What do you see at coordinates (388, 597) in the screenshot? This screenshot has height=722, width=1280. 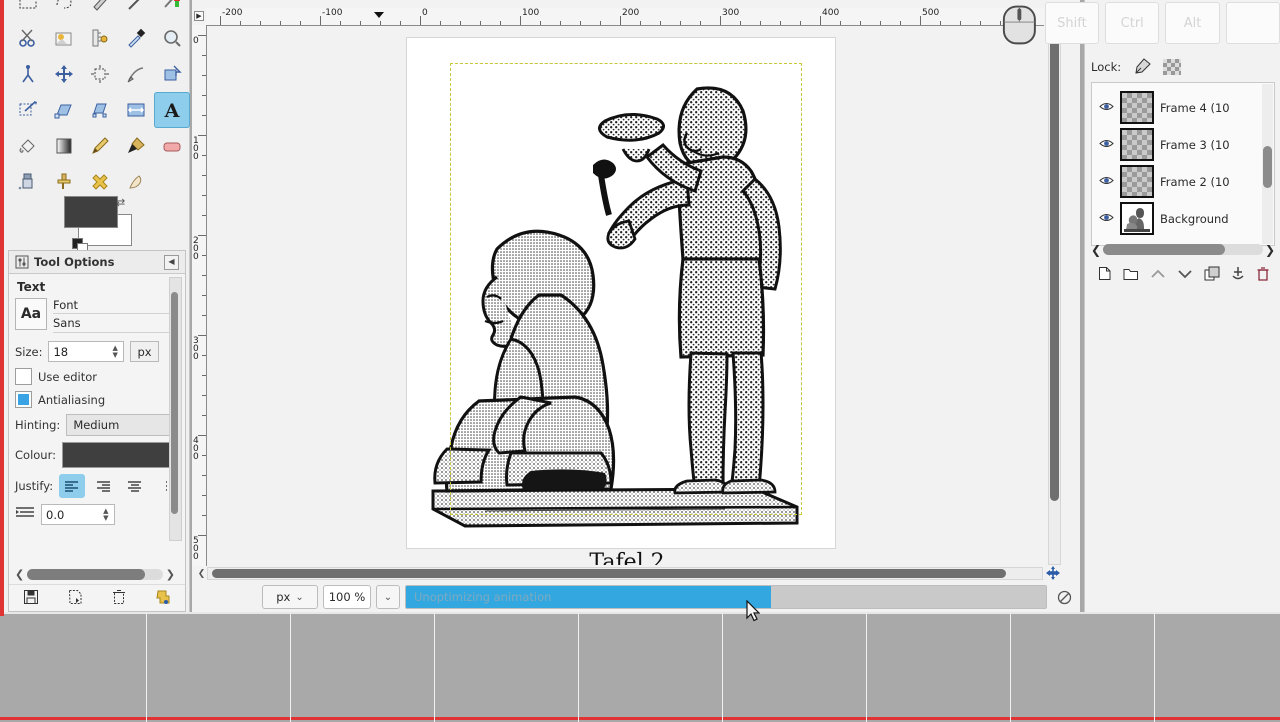 I see `zoom-dropdown-button: ⌄` at bounding box center [388, 597].